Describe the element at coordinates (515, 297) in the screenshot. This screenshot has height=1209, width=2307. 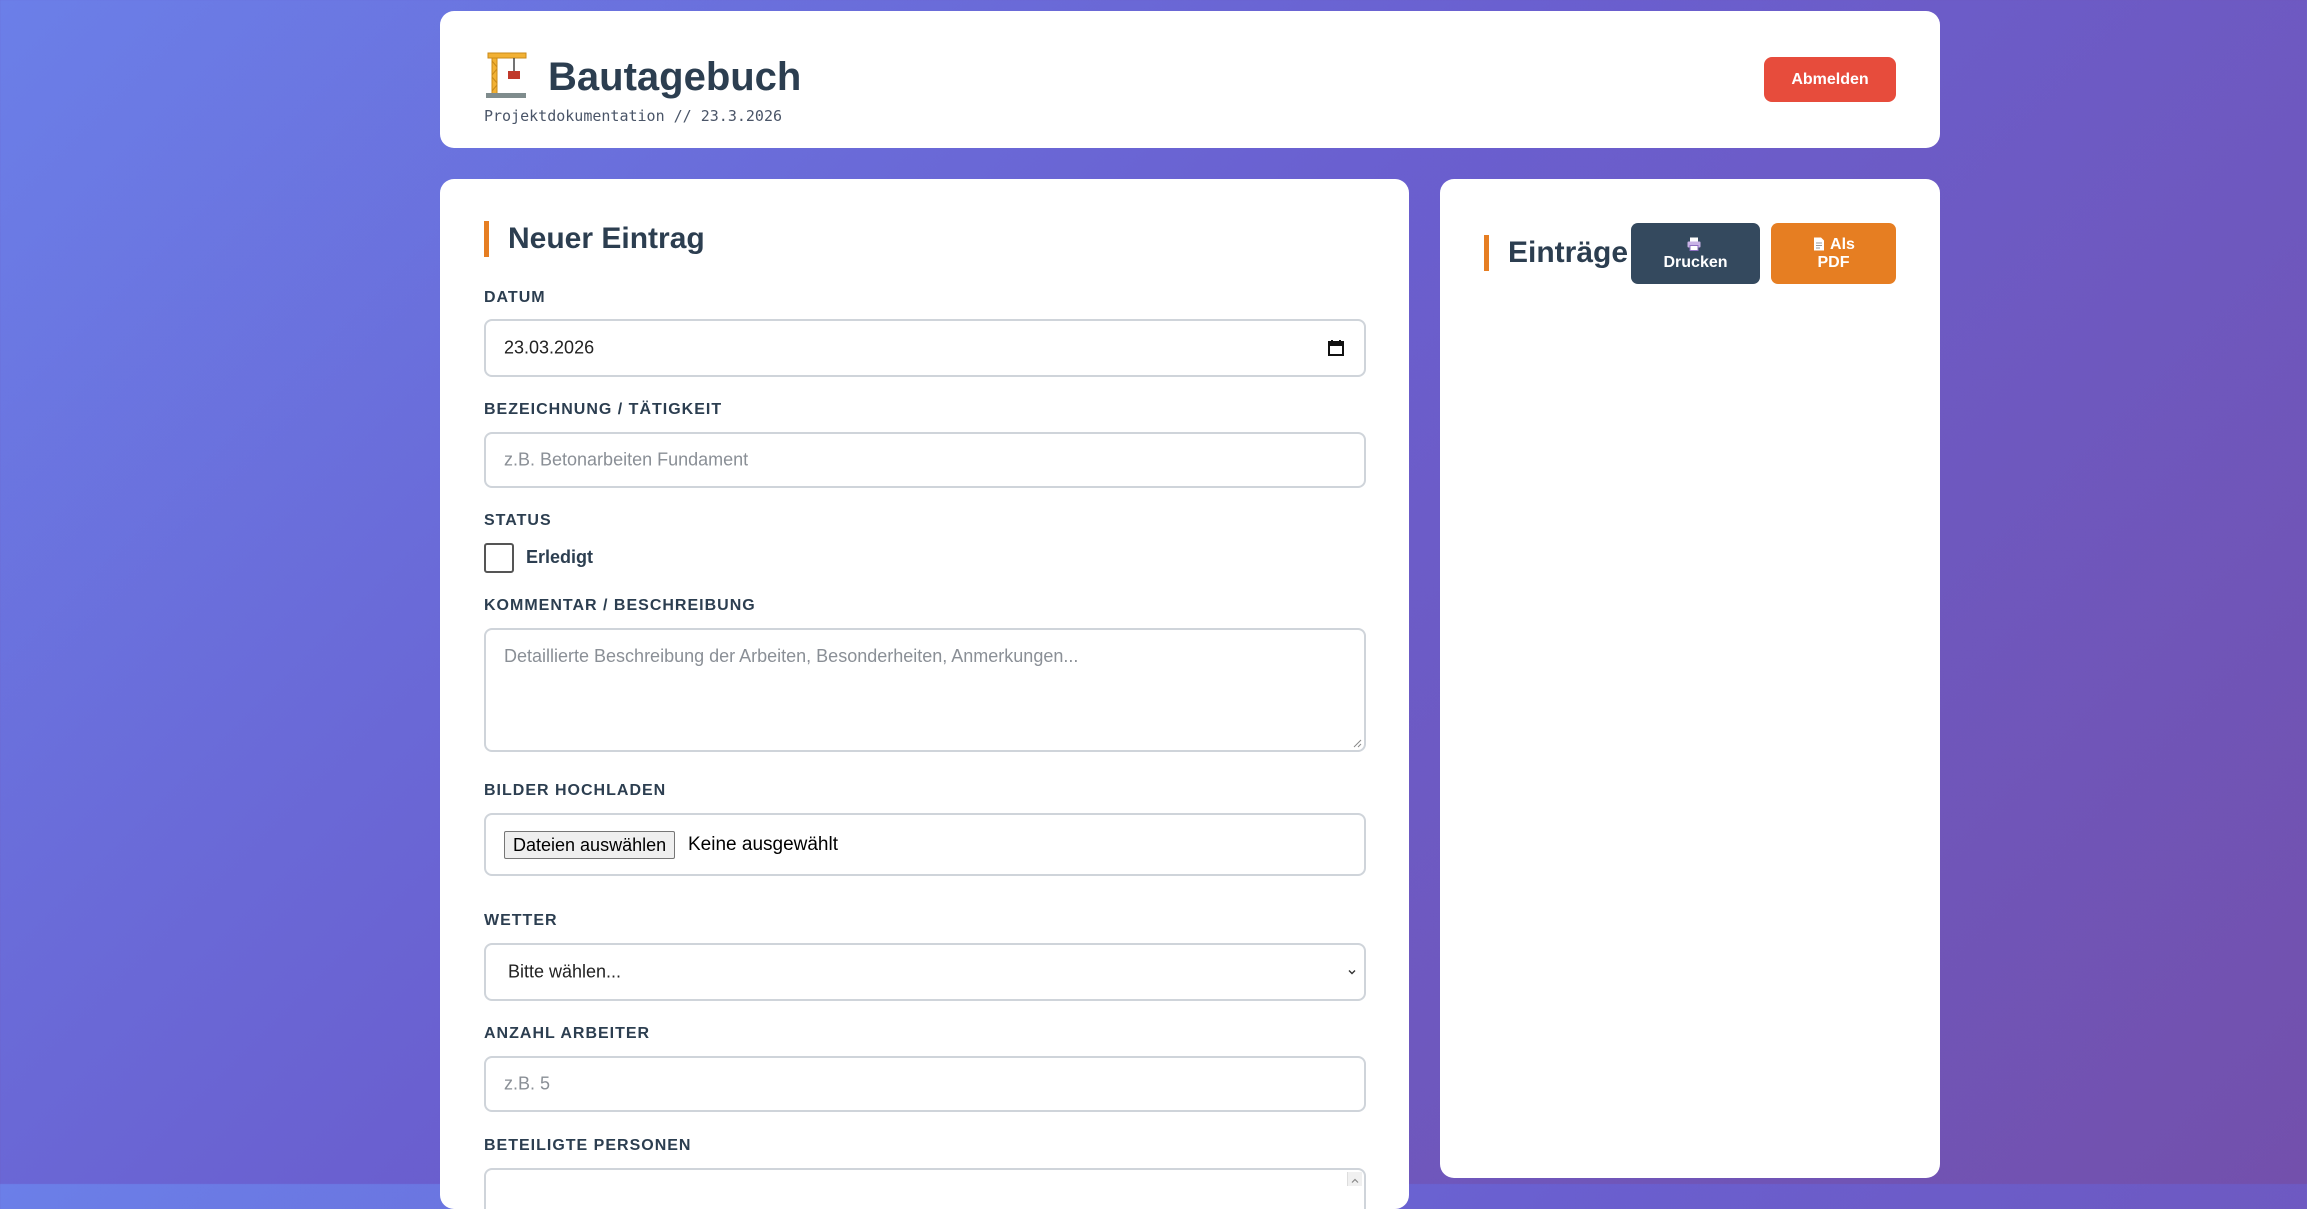
I see `date-label: DATUM` at that location.